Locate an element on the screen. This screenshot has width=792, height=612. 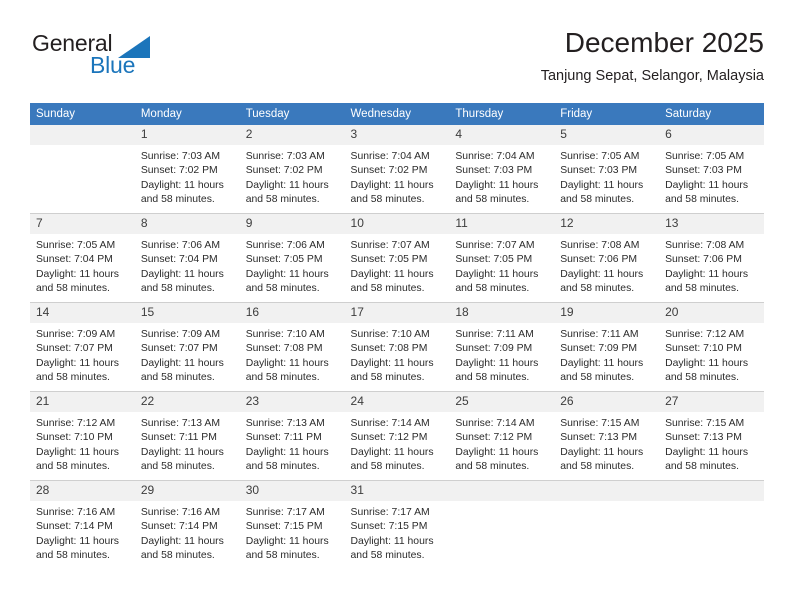
day-number: 10 is located at coordinates (397, 224).